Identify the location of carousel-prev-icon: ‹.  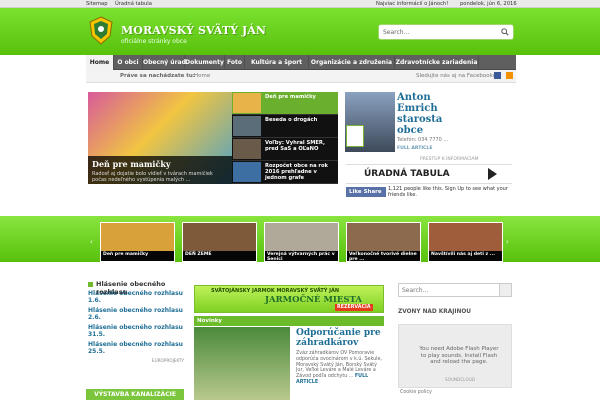
(93, 242).